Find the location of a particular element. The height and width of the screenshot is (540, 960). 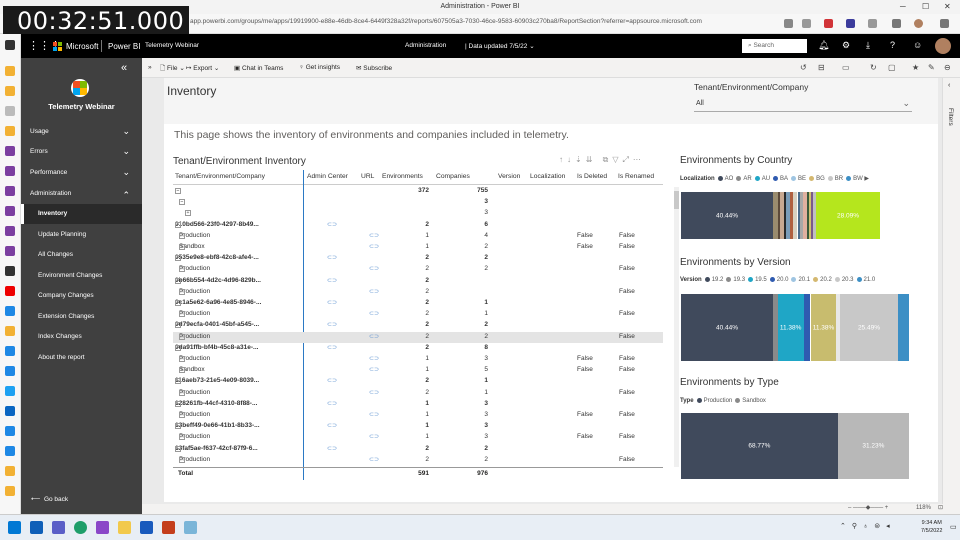

column-header: URL is located at coordinates (367, 176).